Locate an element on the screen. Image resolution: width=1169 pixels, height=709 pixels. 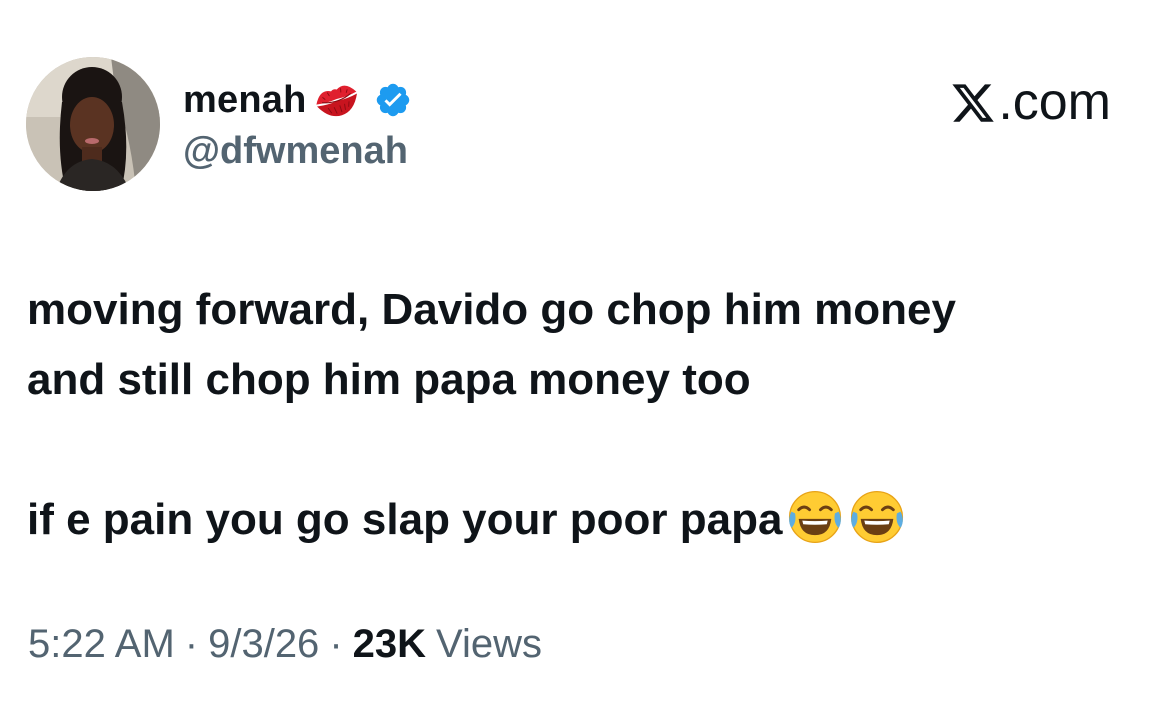
verified-badge-icon is located at coordinates (393, 100).